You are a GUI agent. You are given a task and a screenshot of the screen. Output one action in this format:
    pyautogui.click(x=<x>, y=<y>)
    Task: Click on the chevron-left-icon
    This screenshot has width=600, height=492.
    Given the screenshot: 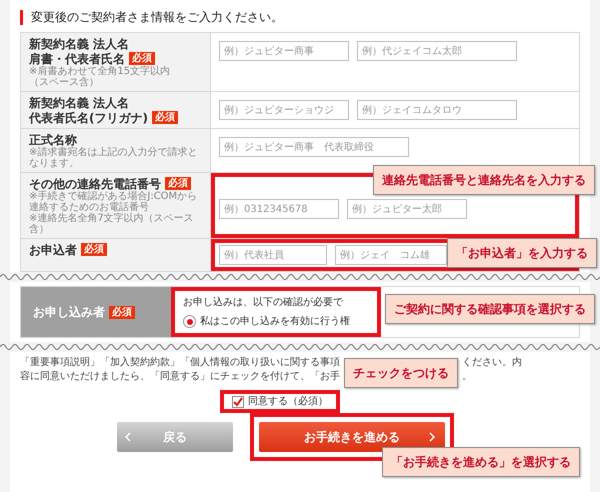 What is the action you would take?
    pyautogui.click(x=128, y=437)
    